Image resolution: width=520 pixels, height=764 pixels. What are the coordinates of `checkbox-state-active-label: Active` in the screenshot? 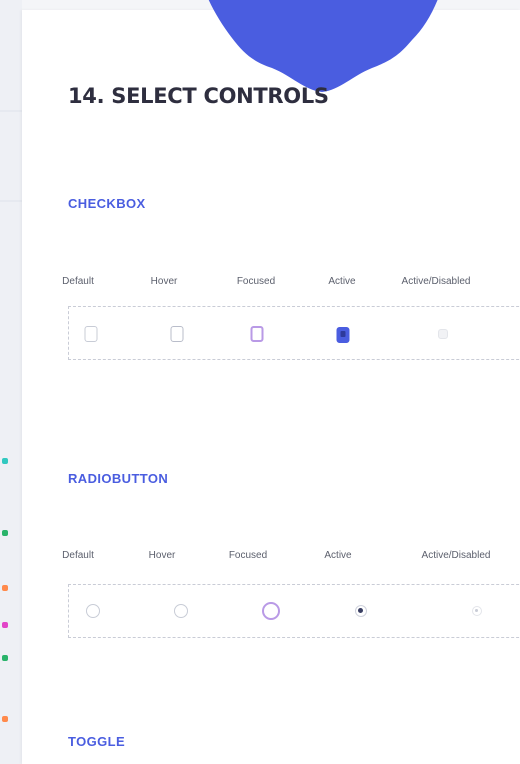 It's located at (342, 281).